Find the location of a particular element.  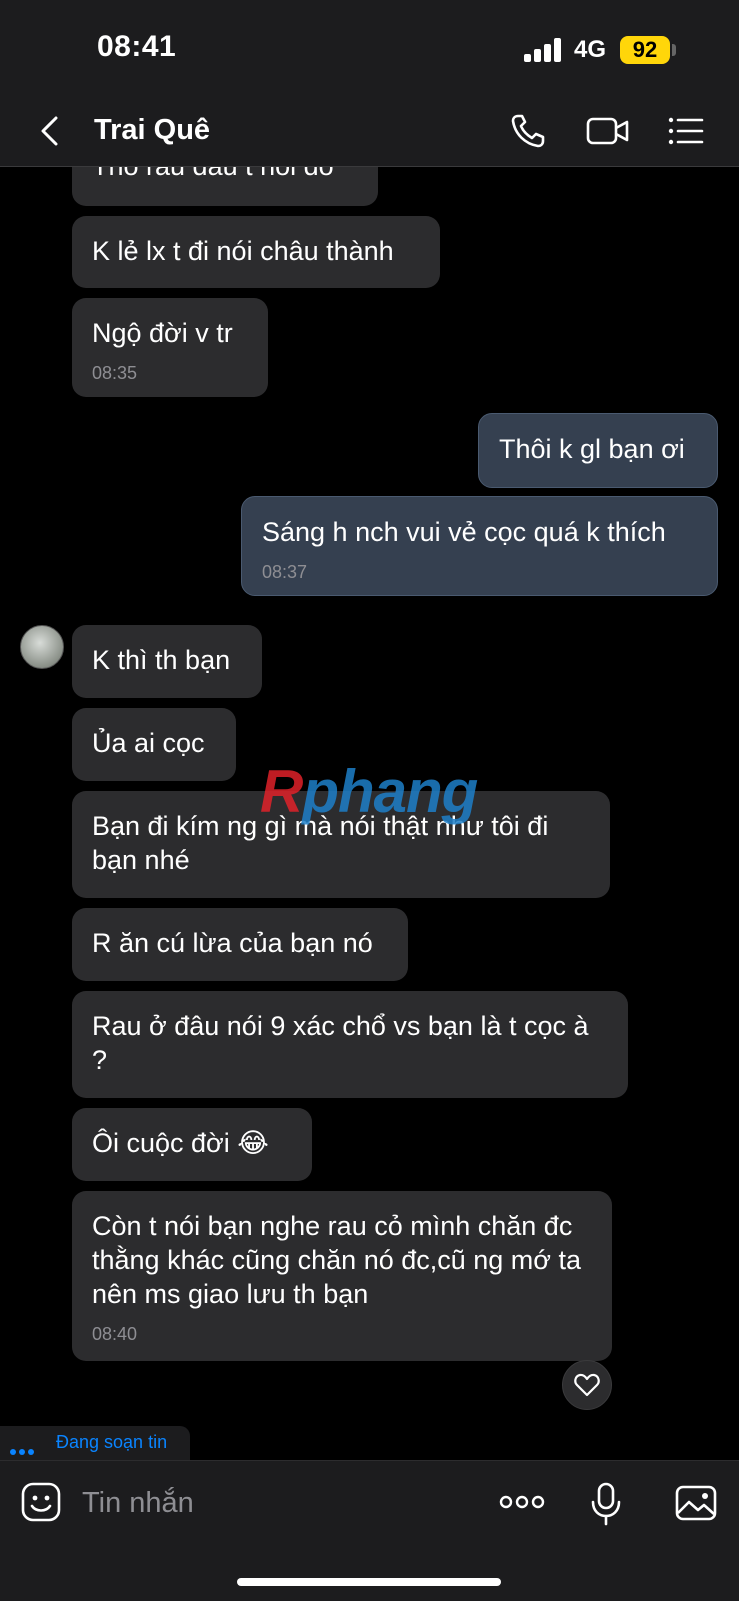

message-text: Ngộ đời v tr is located at coordinates (162, 333).